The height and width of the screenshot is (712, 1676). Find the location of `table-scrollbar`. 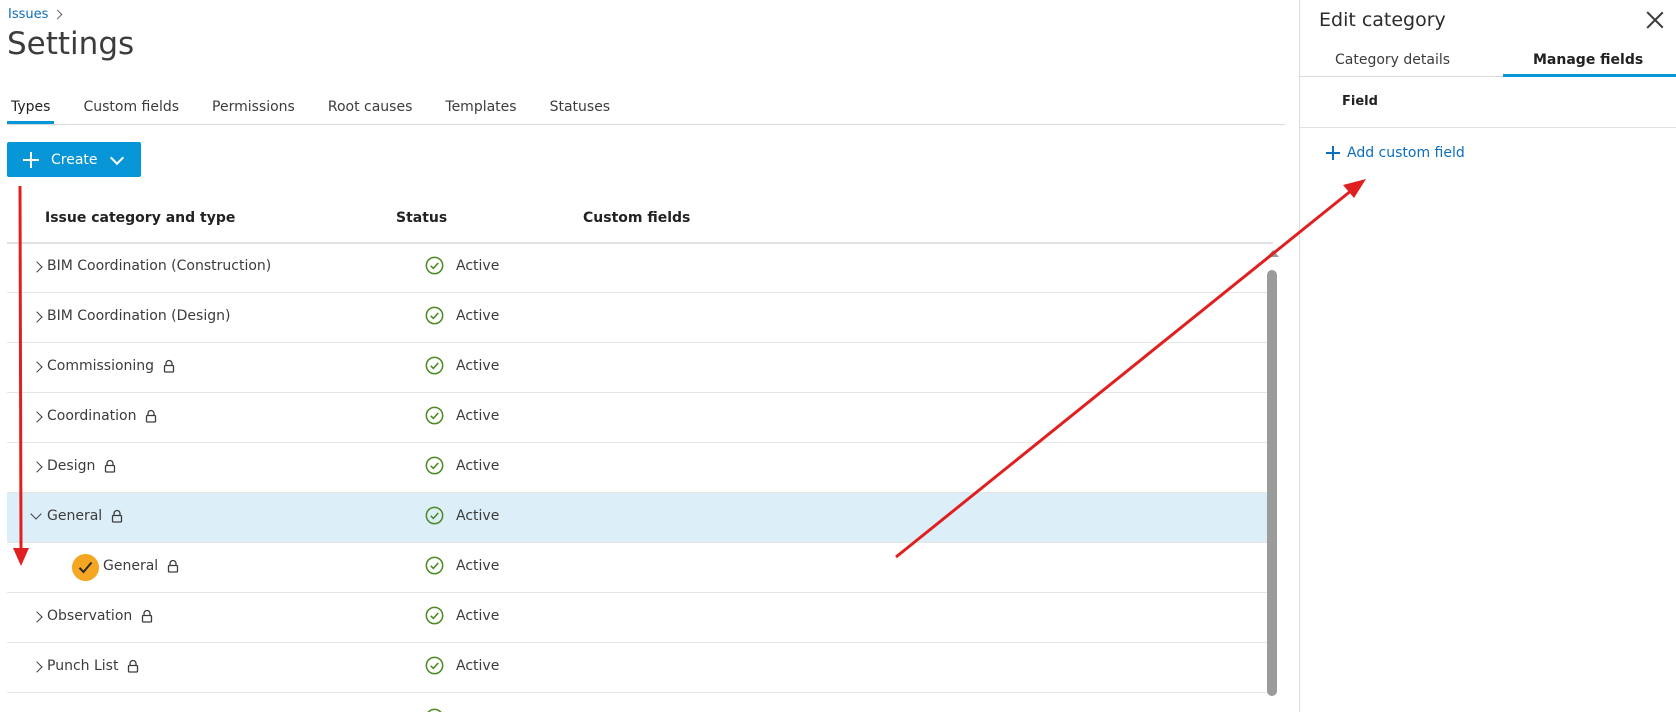

table-scrollbar is located at coordinates (1272, 479).